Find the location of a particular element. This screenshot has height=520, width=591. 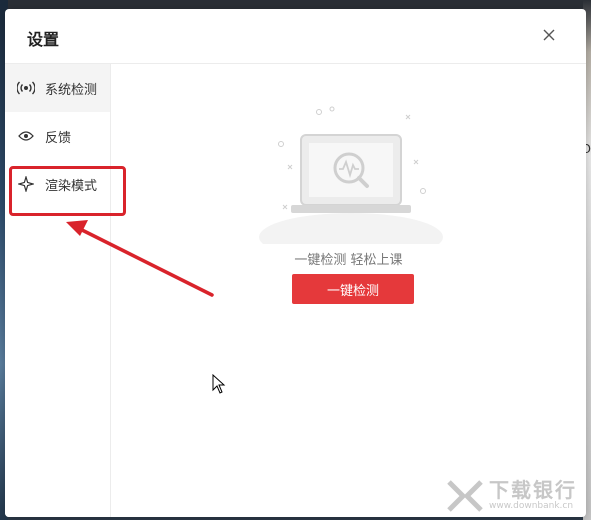

close-icon is located at coordinates (549, 35).